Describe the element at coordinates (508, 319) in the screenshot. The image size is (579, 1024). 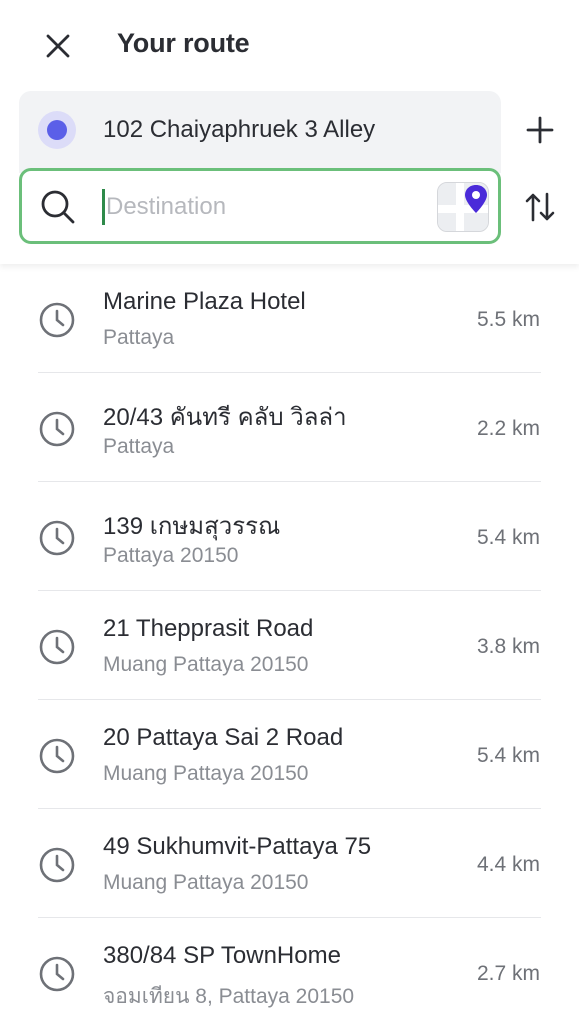
I see `place-distance: 5.5 km` at that location.